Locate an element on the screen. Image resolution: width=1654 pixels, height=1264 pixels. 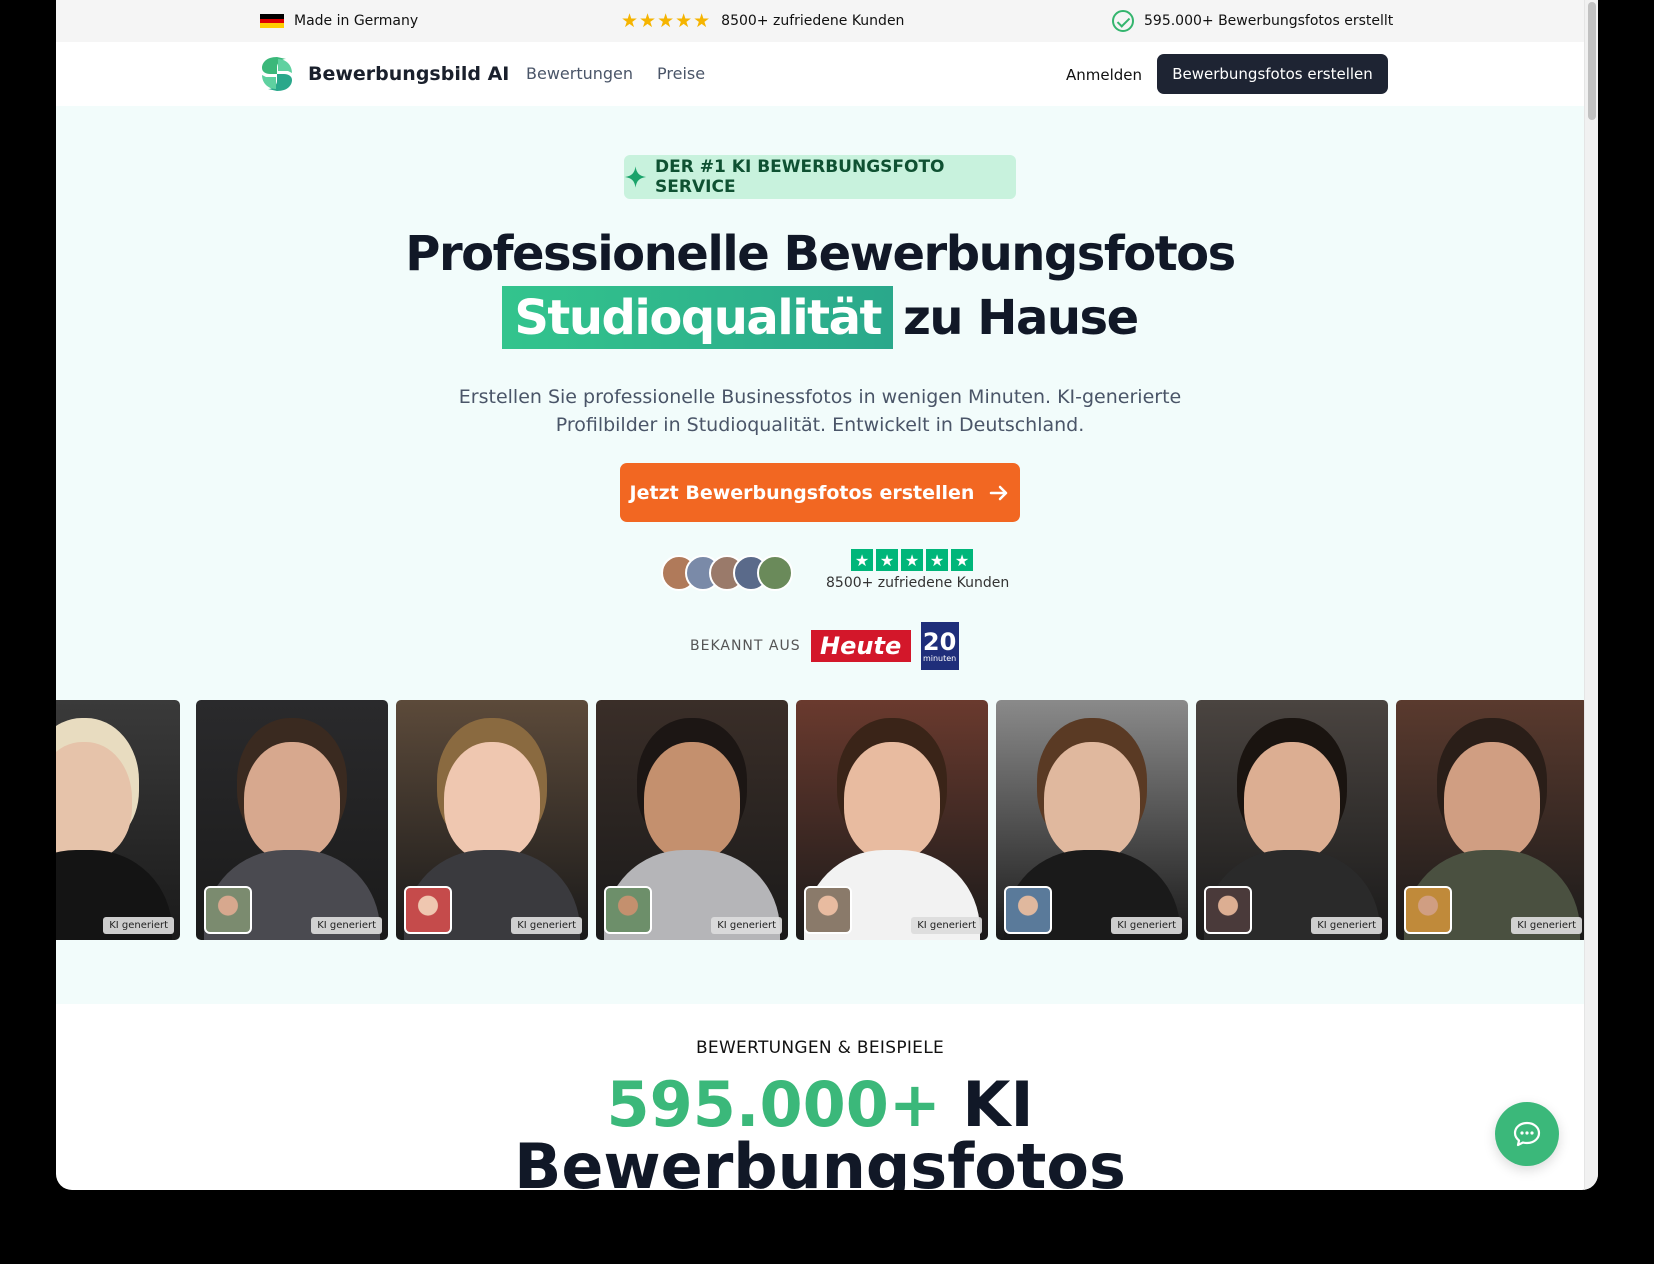
chat-button is located at coordinates (1527, 1134).